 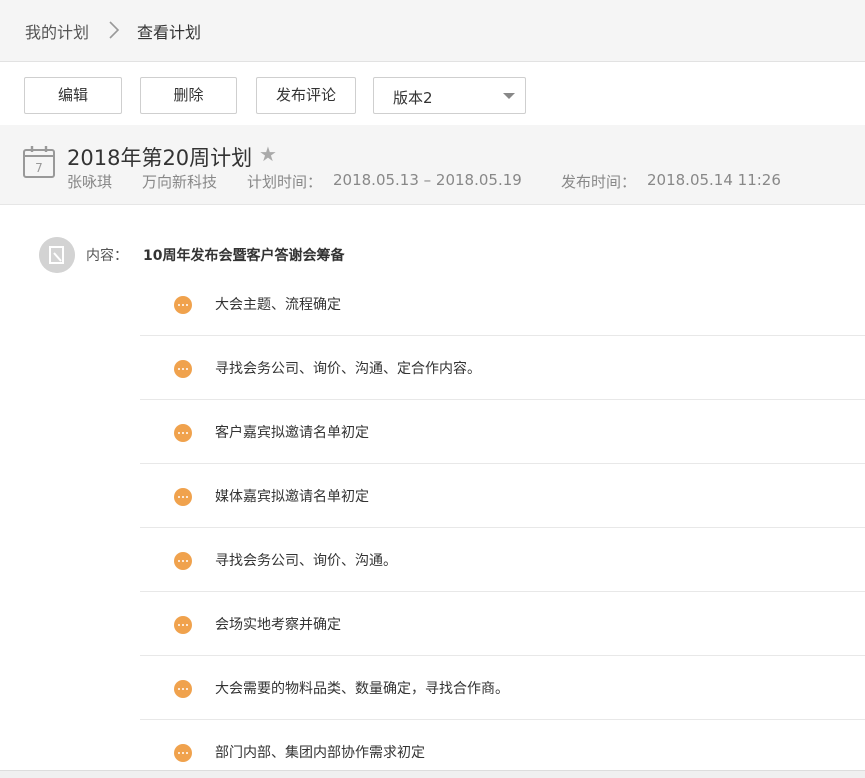 What do you see at coordinates (292, 497) in the screenshot?
I see `task-text: 媒体嘉宾拟邀请名单初定` at bounding box center [292, 497].